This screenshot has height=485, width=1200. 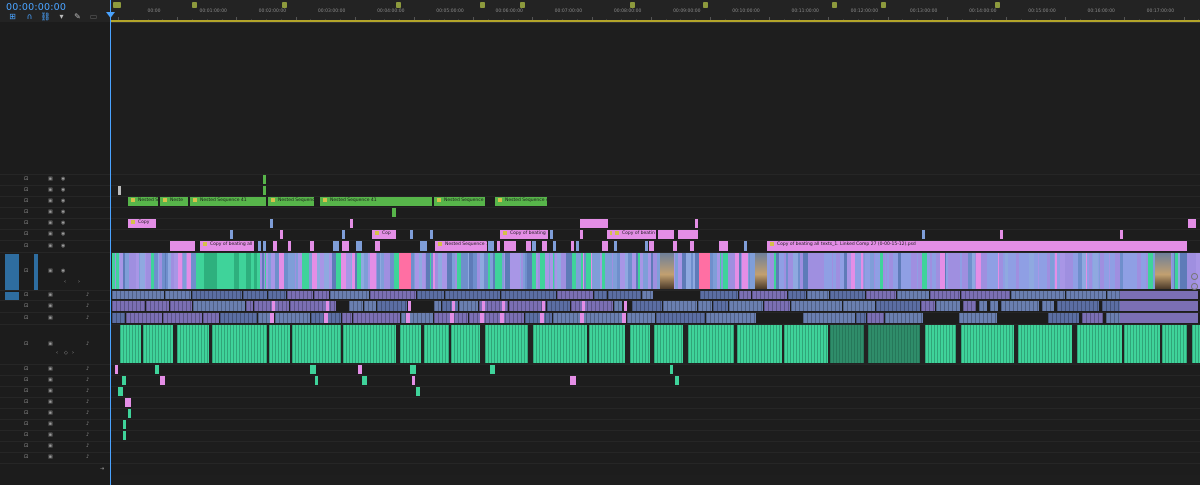 I want to click on nested-sequence-clip: Nested Sequence 4, so click(x=459, y=201).